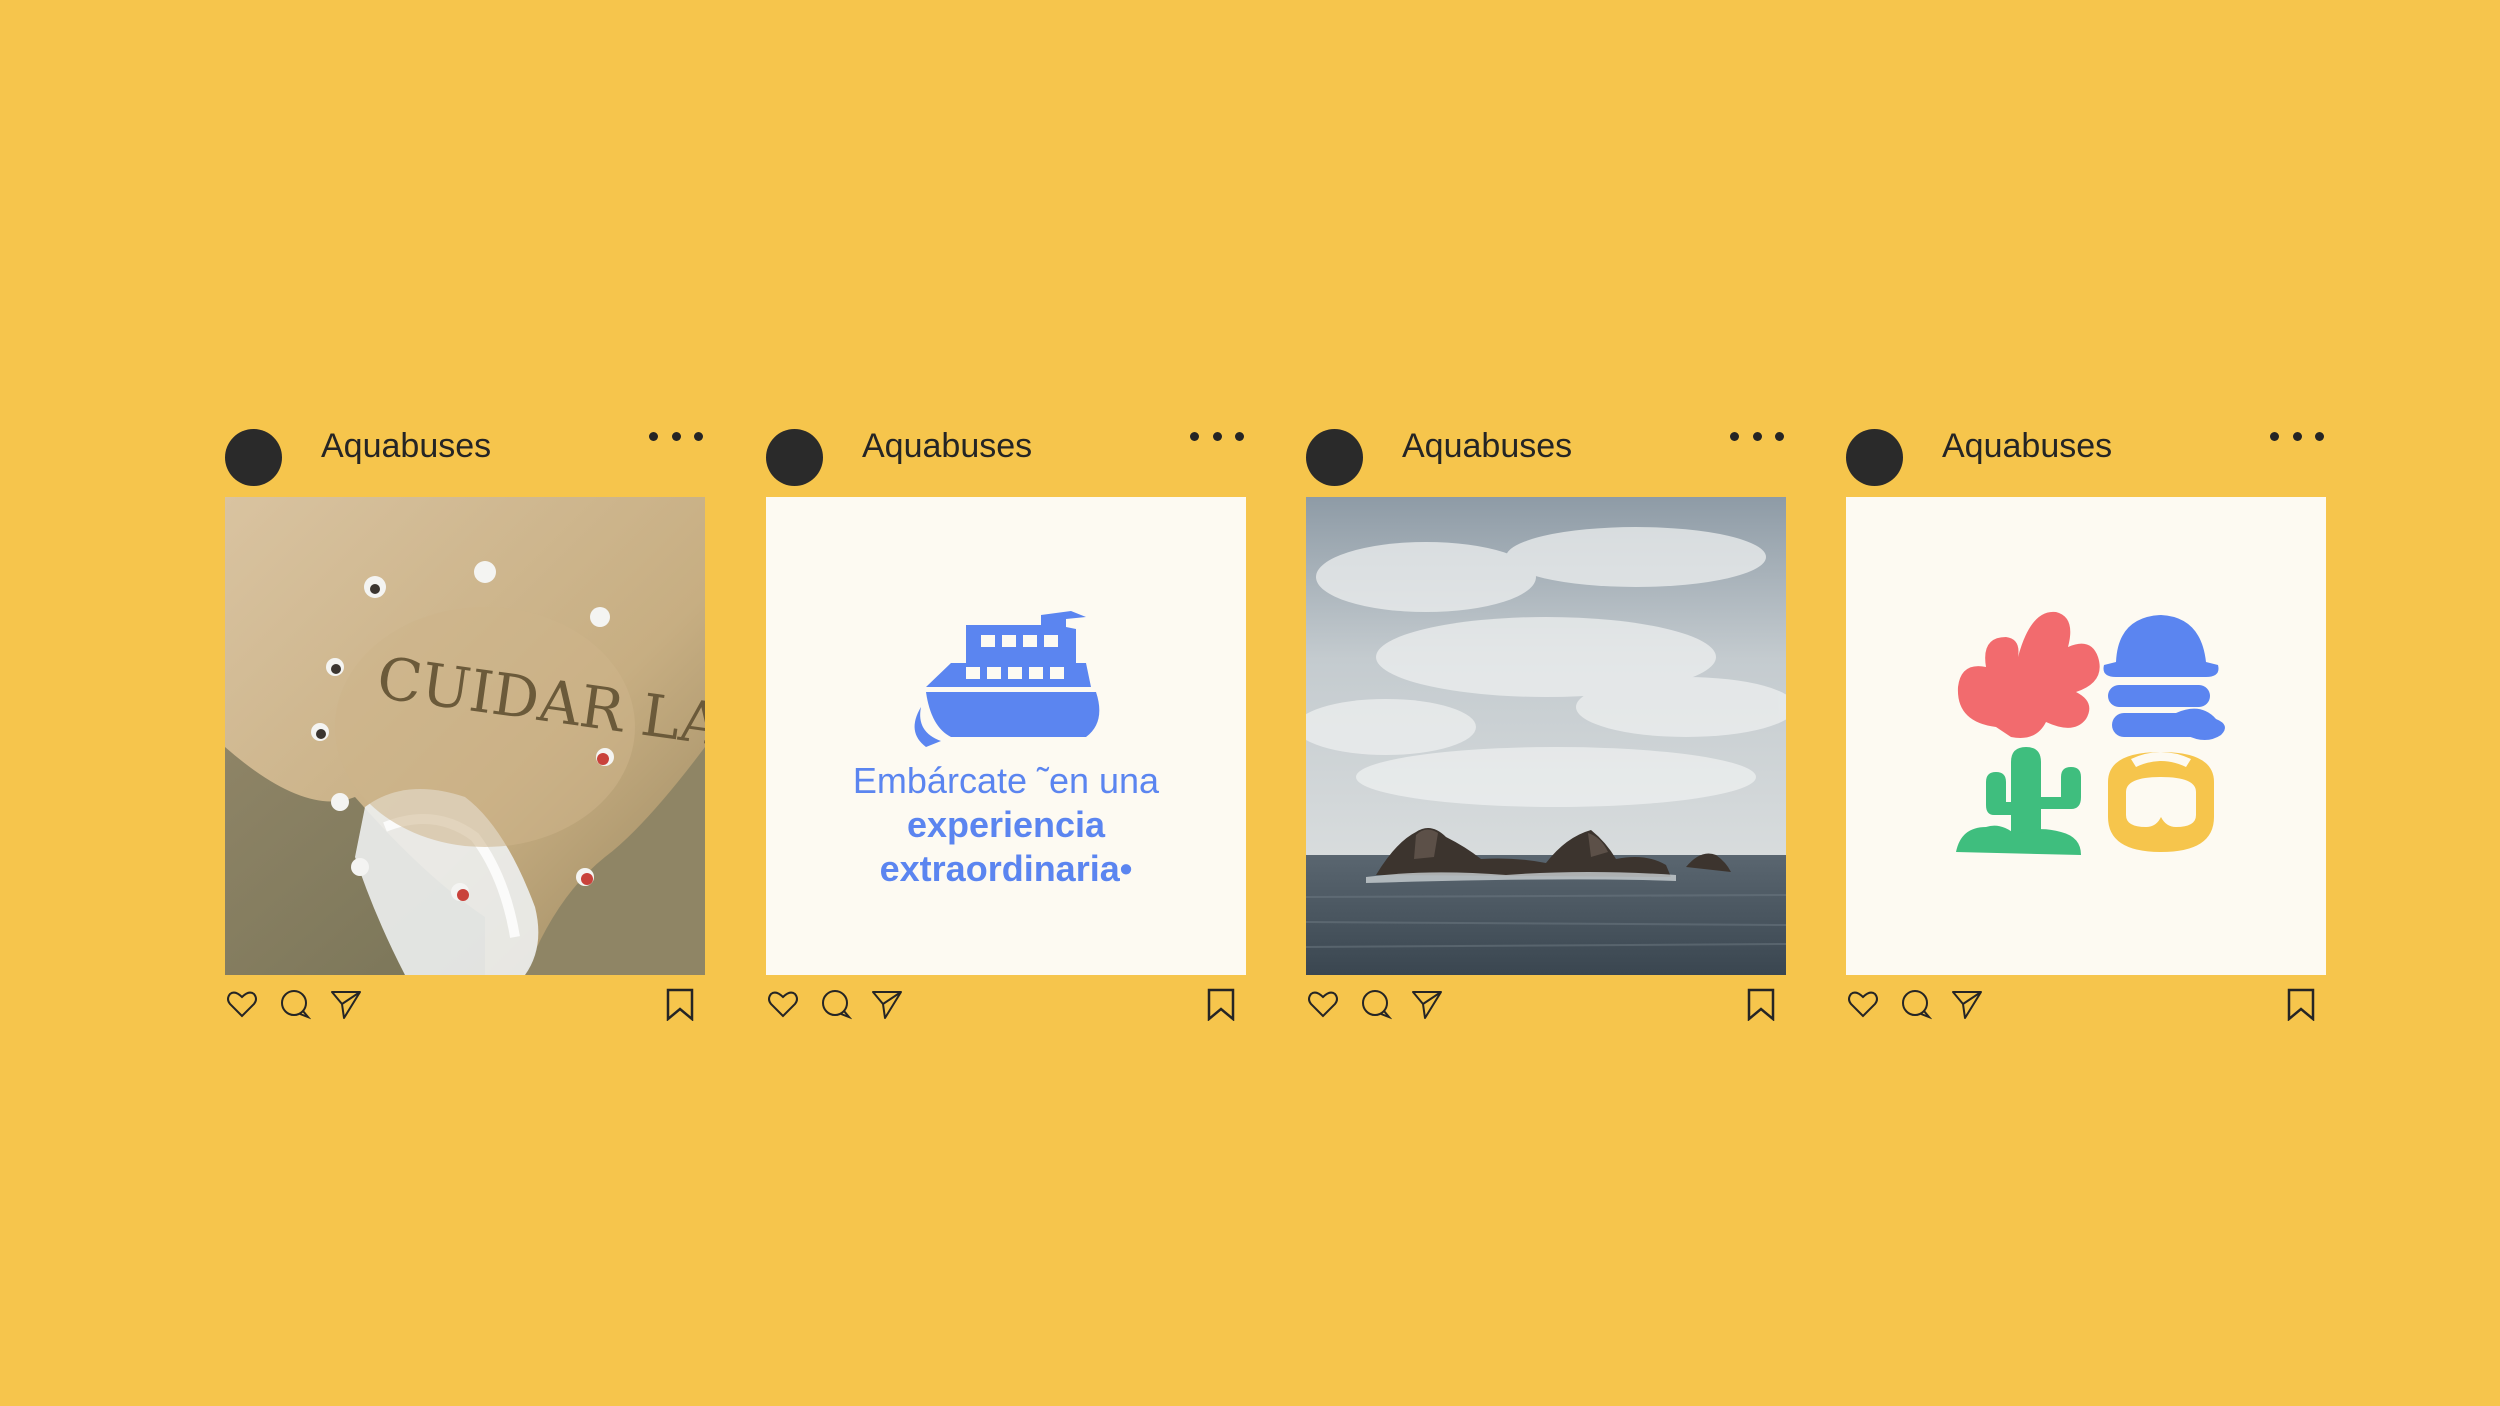  I want to click on boat-icon, so click(1007, 679).